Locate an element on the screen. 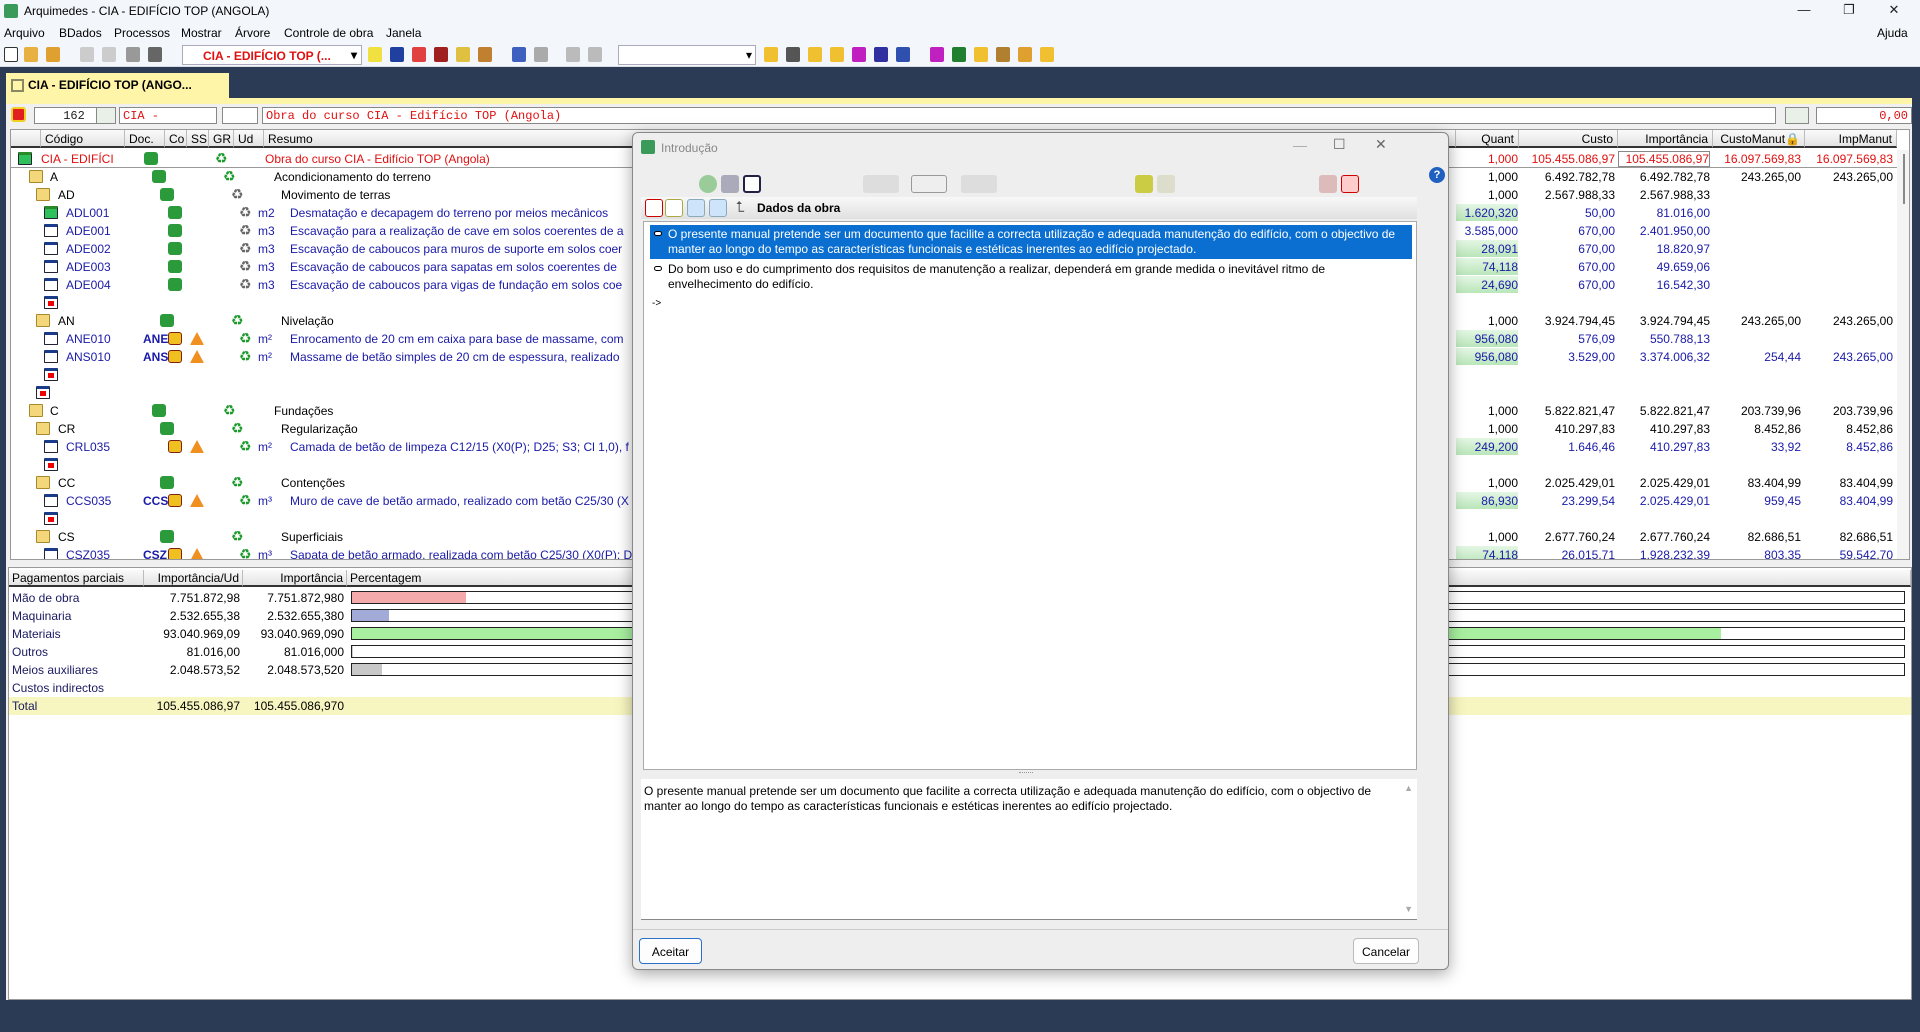 The height and width of the screenshot is (1032, 1920). menu-mostrar: Mostrar is located at coordinates (201, 33).